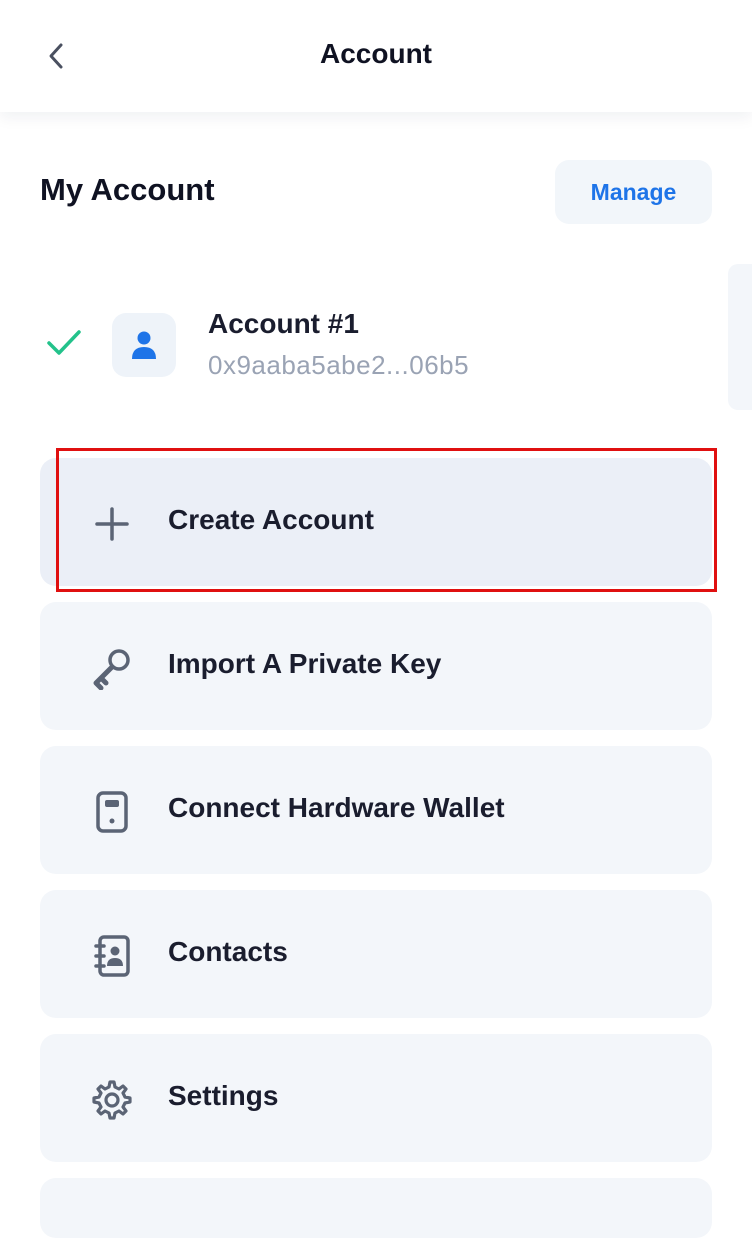 Image resolution: width=752 pixels, height=1238 pixels. What do you see at coordinates (336, 807) in the screenshot?
I see `connect-hardware-wallet-label: Connect Hardware Wallet` at bounding box center [336, 807].